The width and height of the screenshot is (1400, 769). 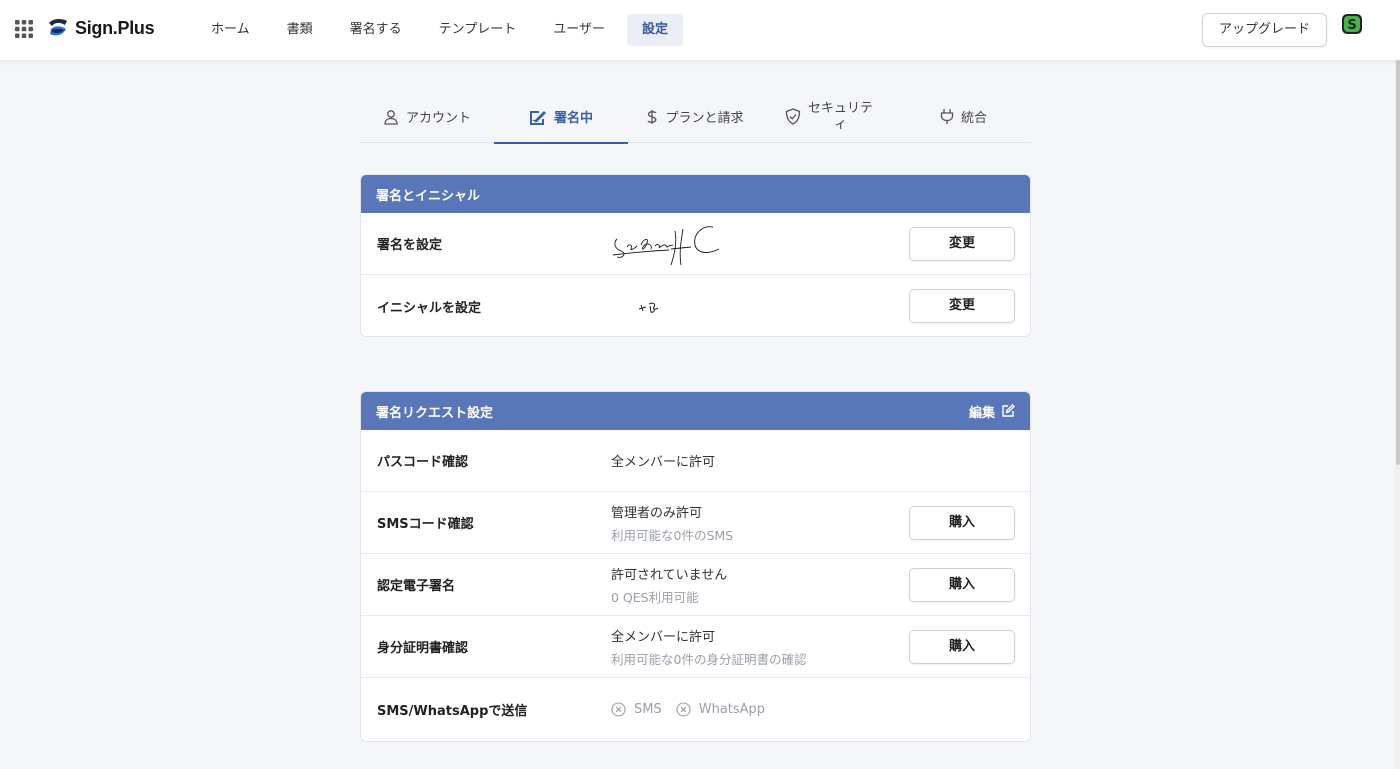 What do you see at coordinates (435, 413) in the screenshot?
I see `request-card-title: 署名リクエスト設定` at bounding box center [435, 413].